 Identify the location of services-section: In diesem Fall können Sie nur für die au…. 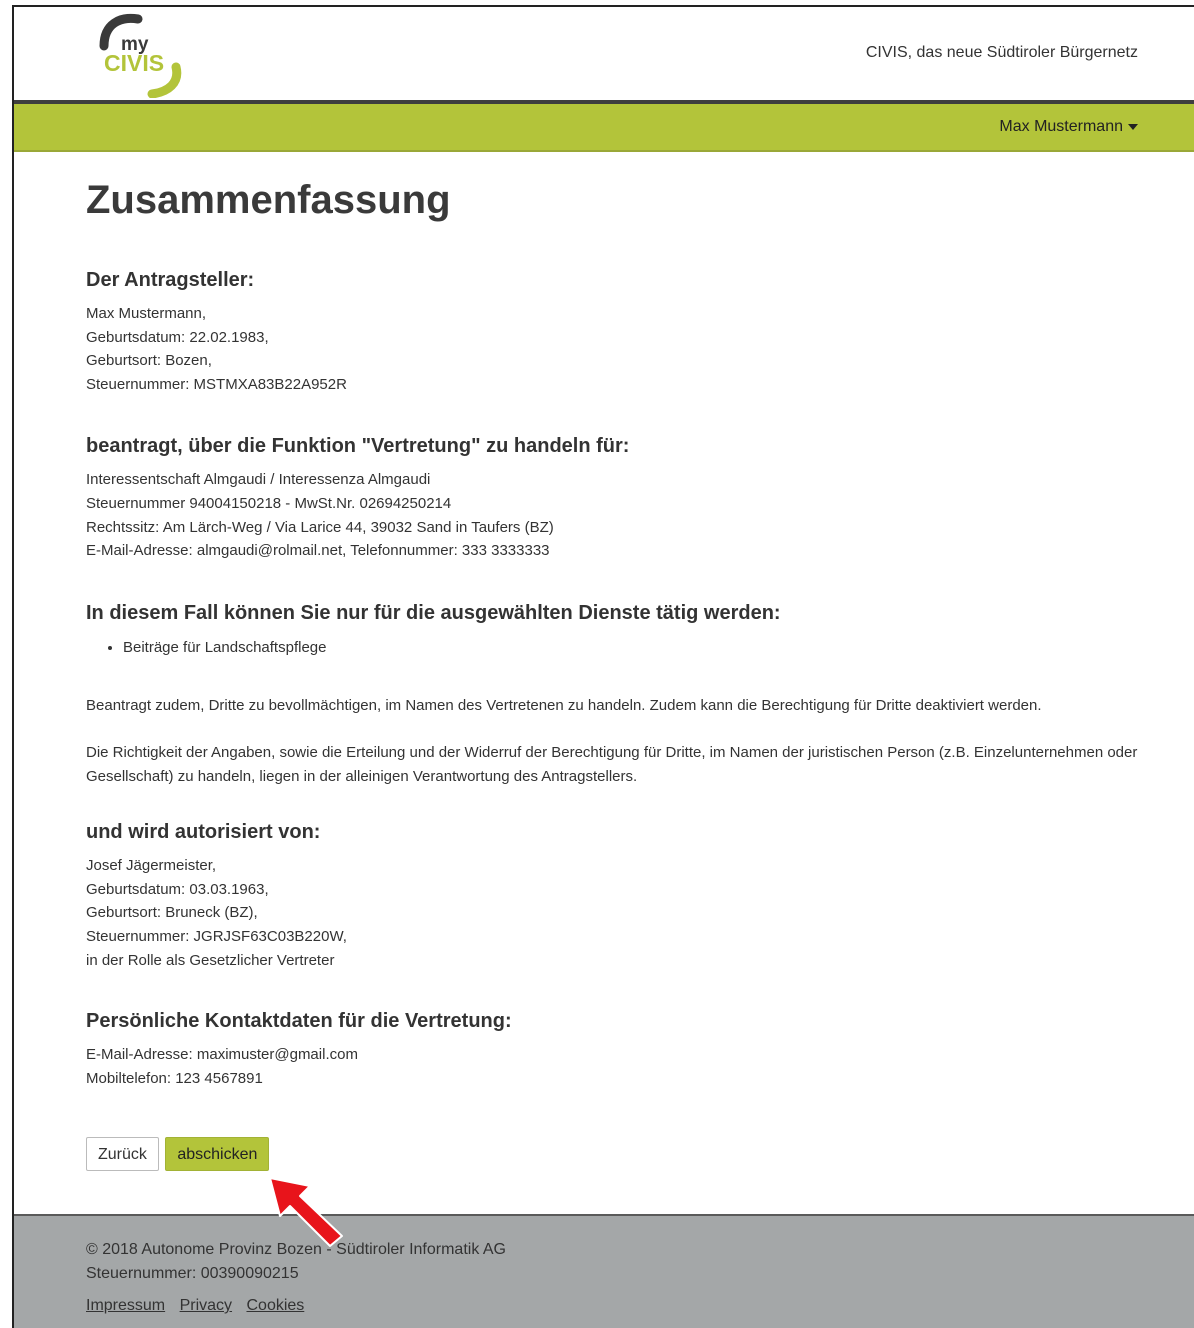
(640, 630).